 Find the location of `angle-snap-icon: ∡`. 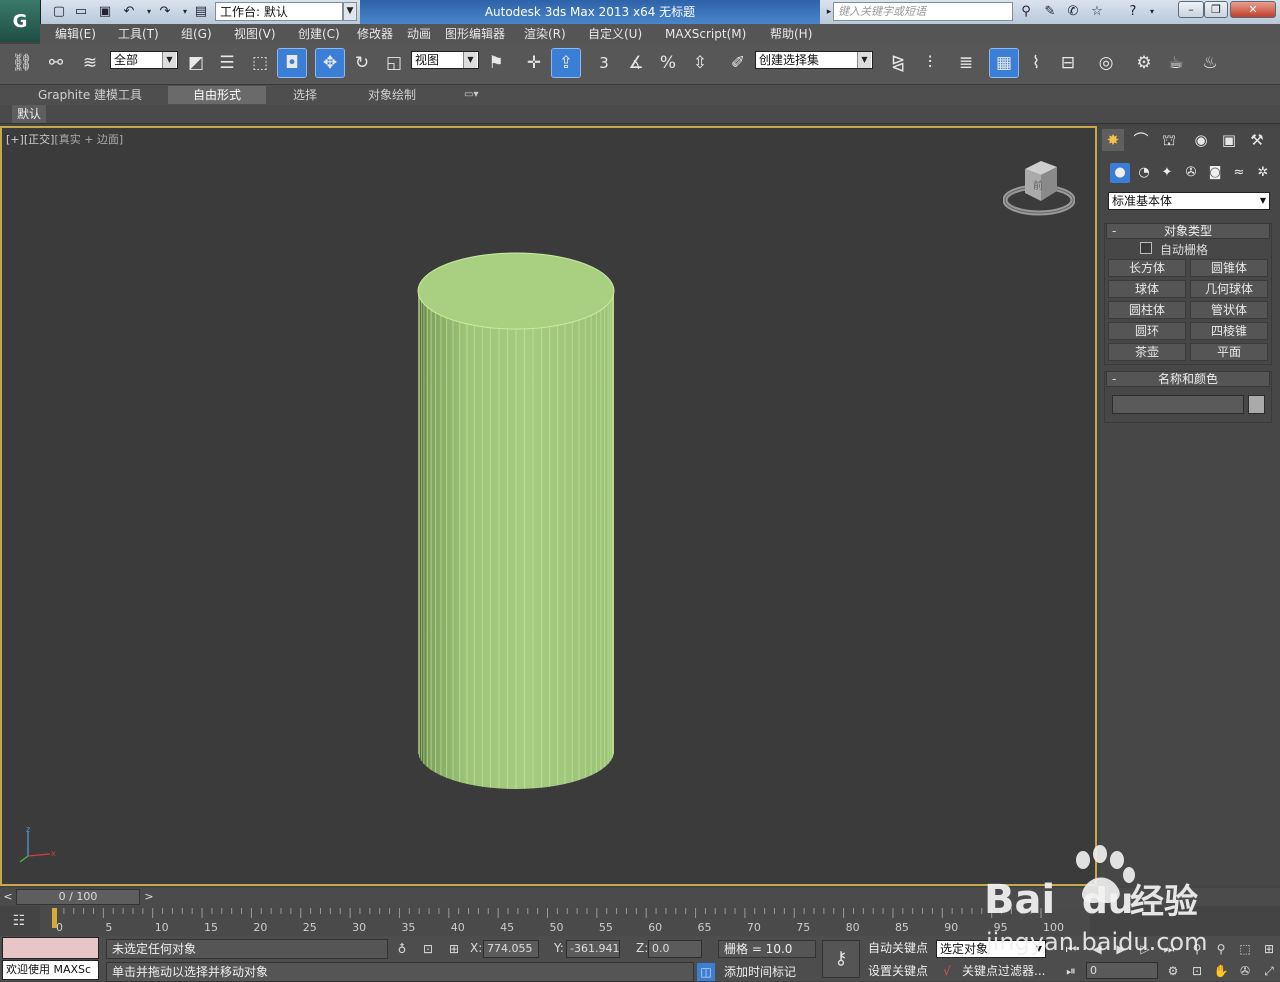

angle-snap-icon: ∡ is located at coordinates (636, 63).